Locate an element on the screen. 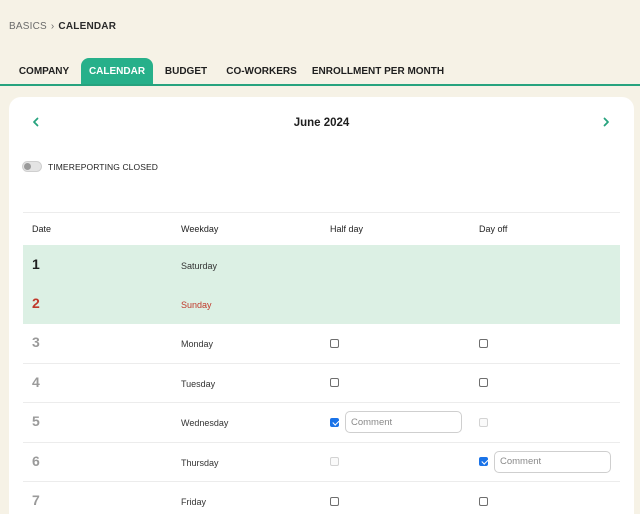  weekday-name: Tuesday is located at coordinates (198, 383).